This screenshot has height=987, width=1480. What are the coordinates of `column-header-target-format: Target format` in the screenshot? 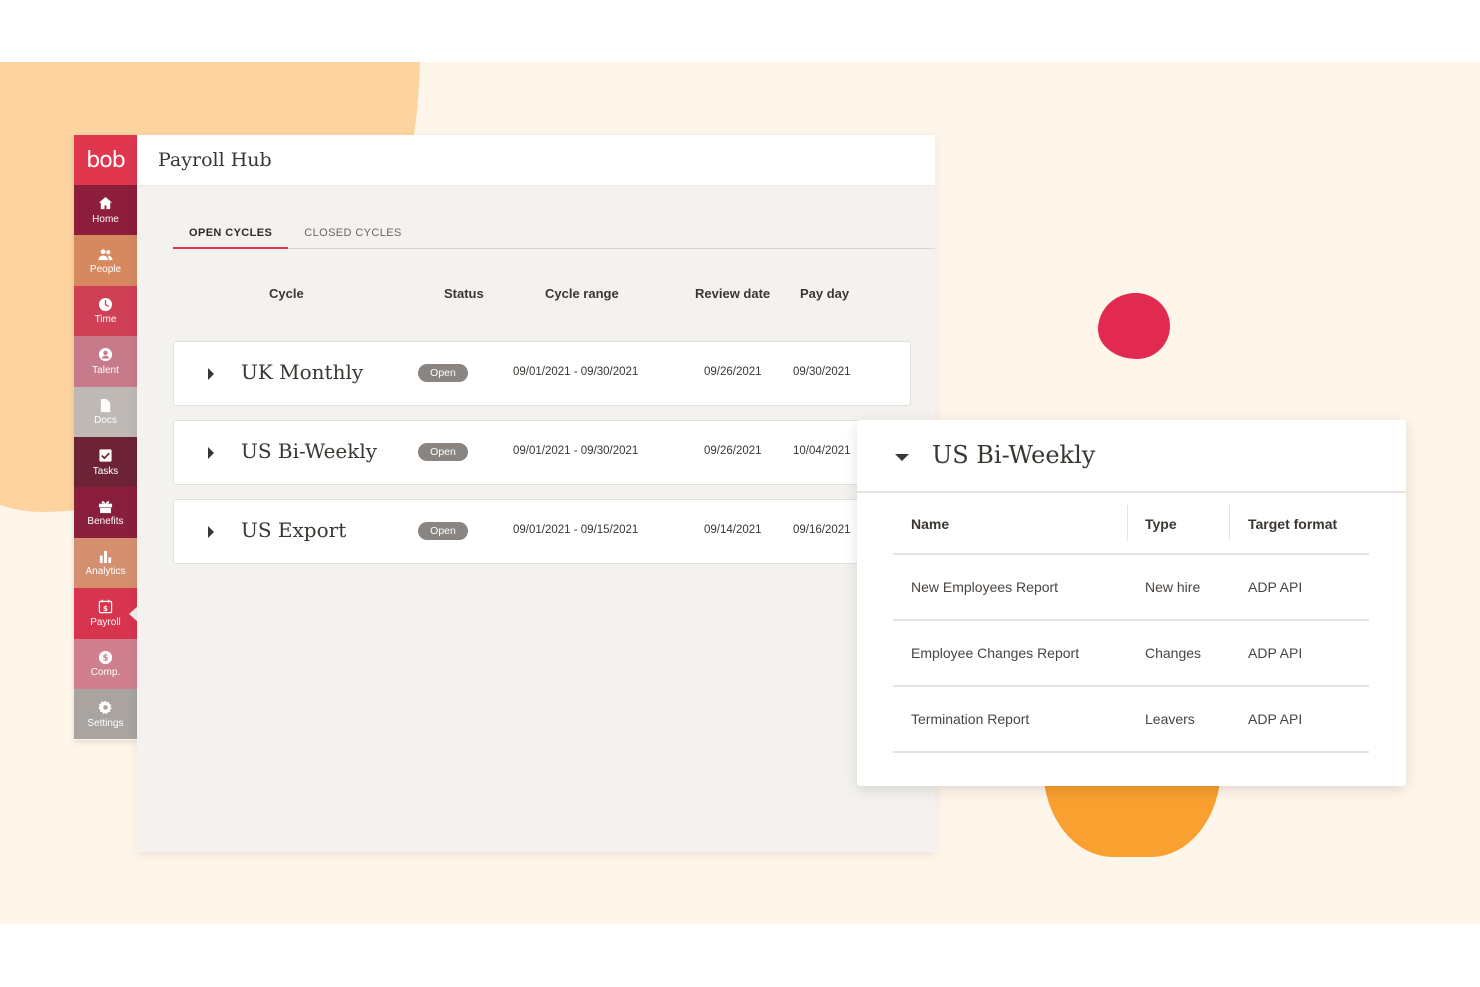 It's located at (1293, 524).